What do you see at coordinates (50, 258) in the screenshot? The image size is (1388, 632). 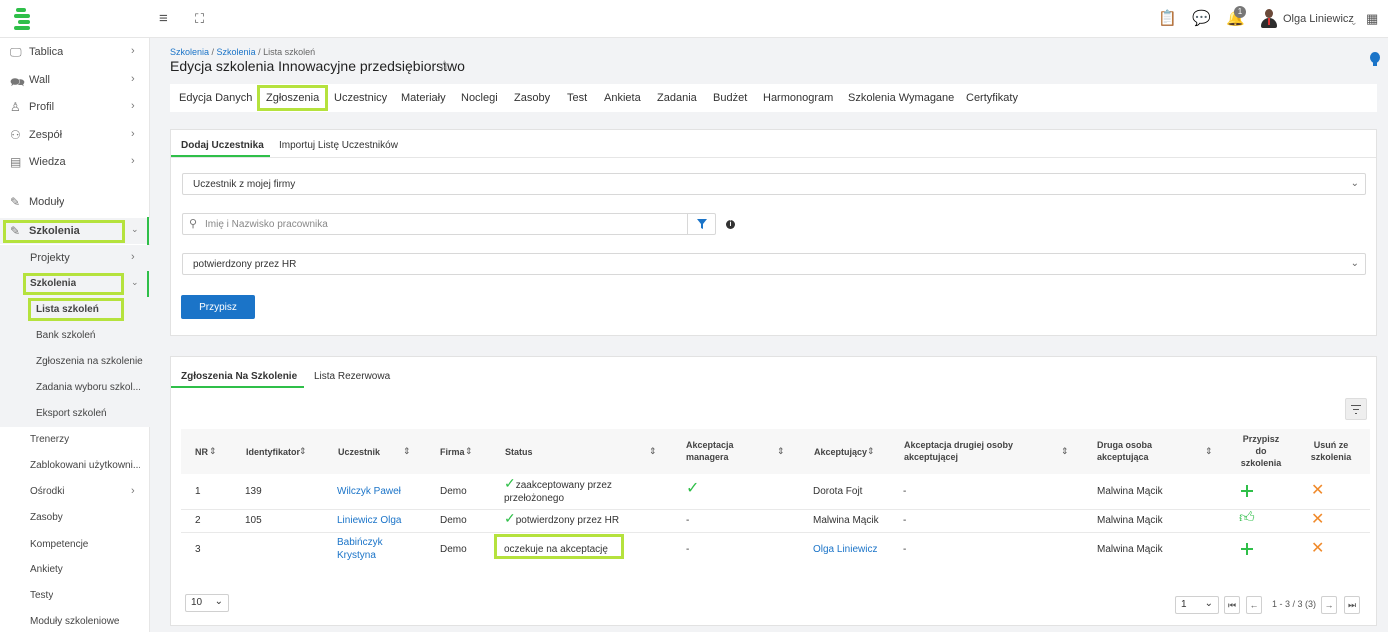 I see `sidebar-item-label: Projekty` at bounding box center [50, 258].